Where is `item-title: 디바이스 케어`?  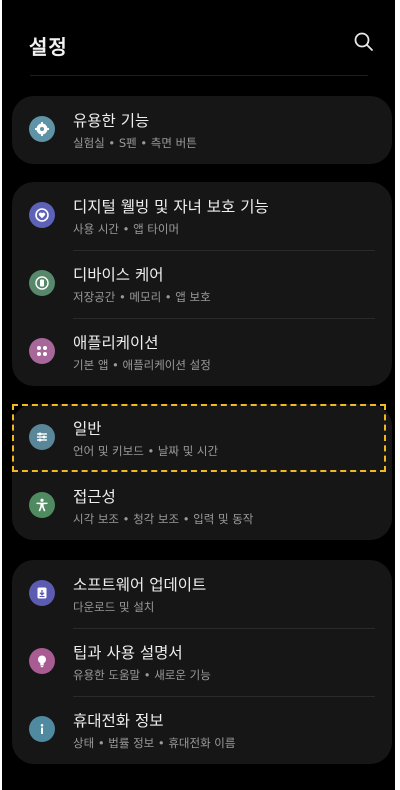
item-title: 디바이스 케어 is located at coordinates (118, 275).